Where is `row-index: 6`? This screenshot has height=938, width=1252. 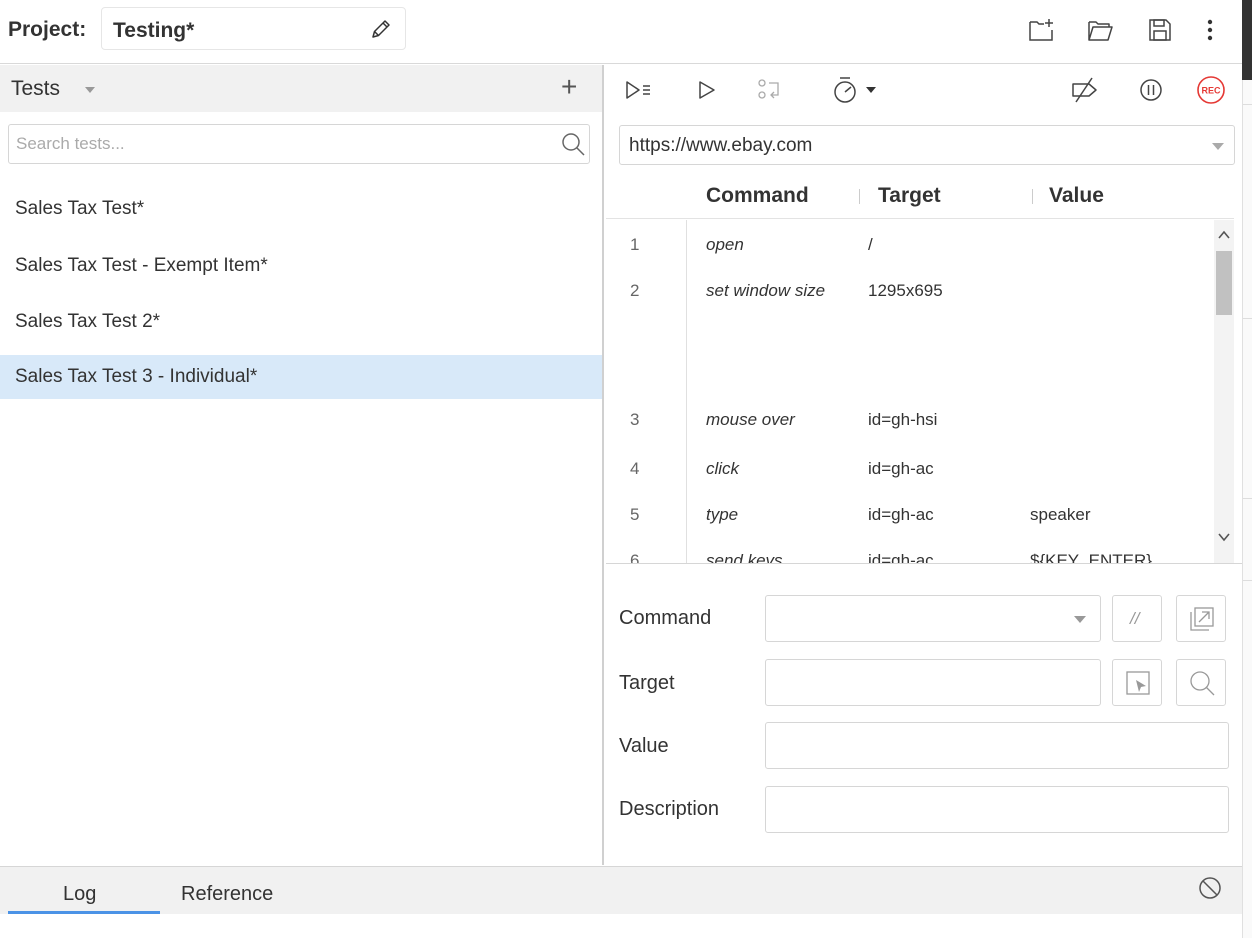
row-index: 6 is located at coordinates (635, 557).